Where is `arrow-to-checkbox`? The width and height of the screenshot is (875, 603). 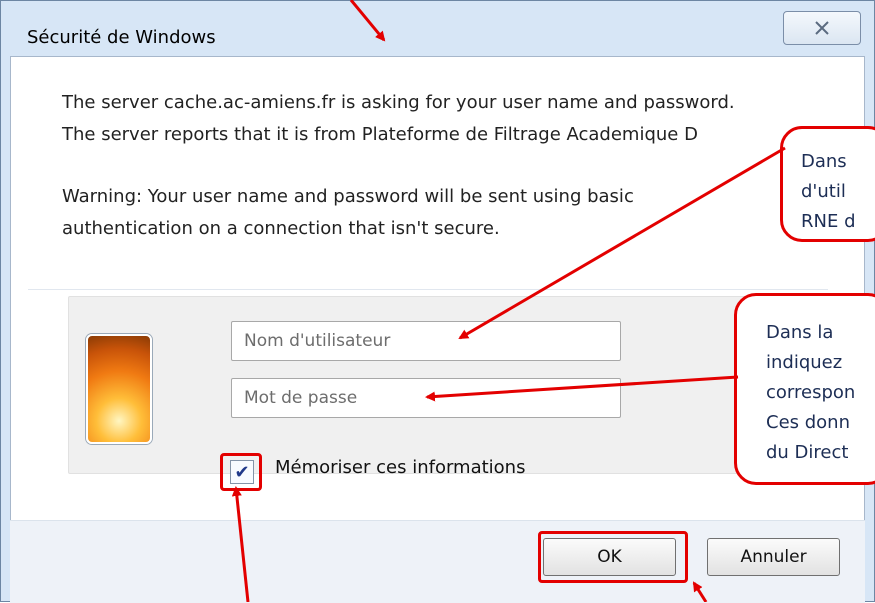 arrow-to-checkbox is located at coordinates (240, 544).